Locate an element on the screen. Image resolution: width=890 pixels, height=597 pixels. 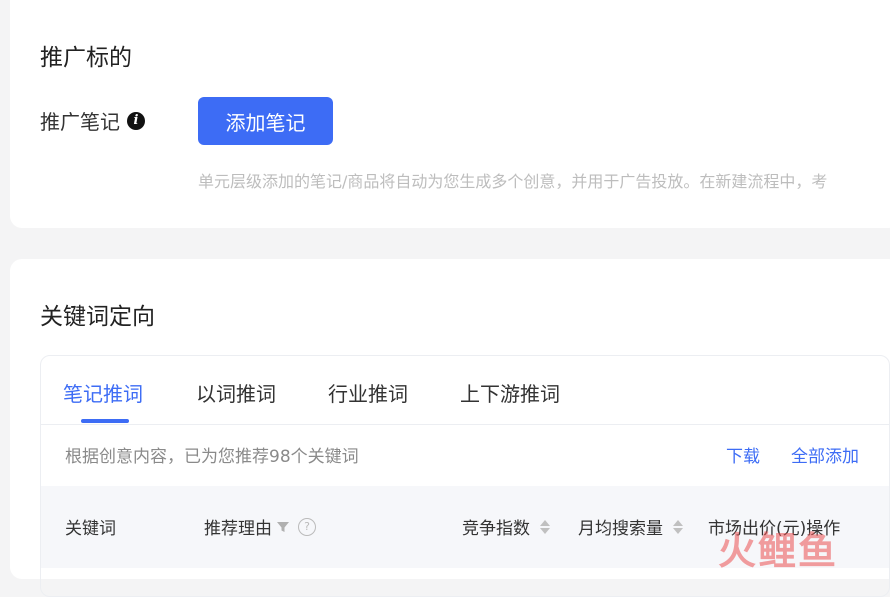
promo-target-title: 推广标的 is located at coordinates (86, 58).